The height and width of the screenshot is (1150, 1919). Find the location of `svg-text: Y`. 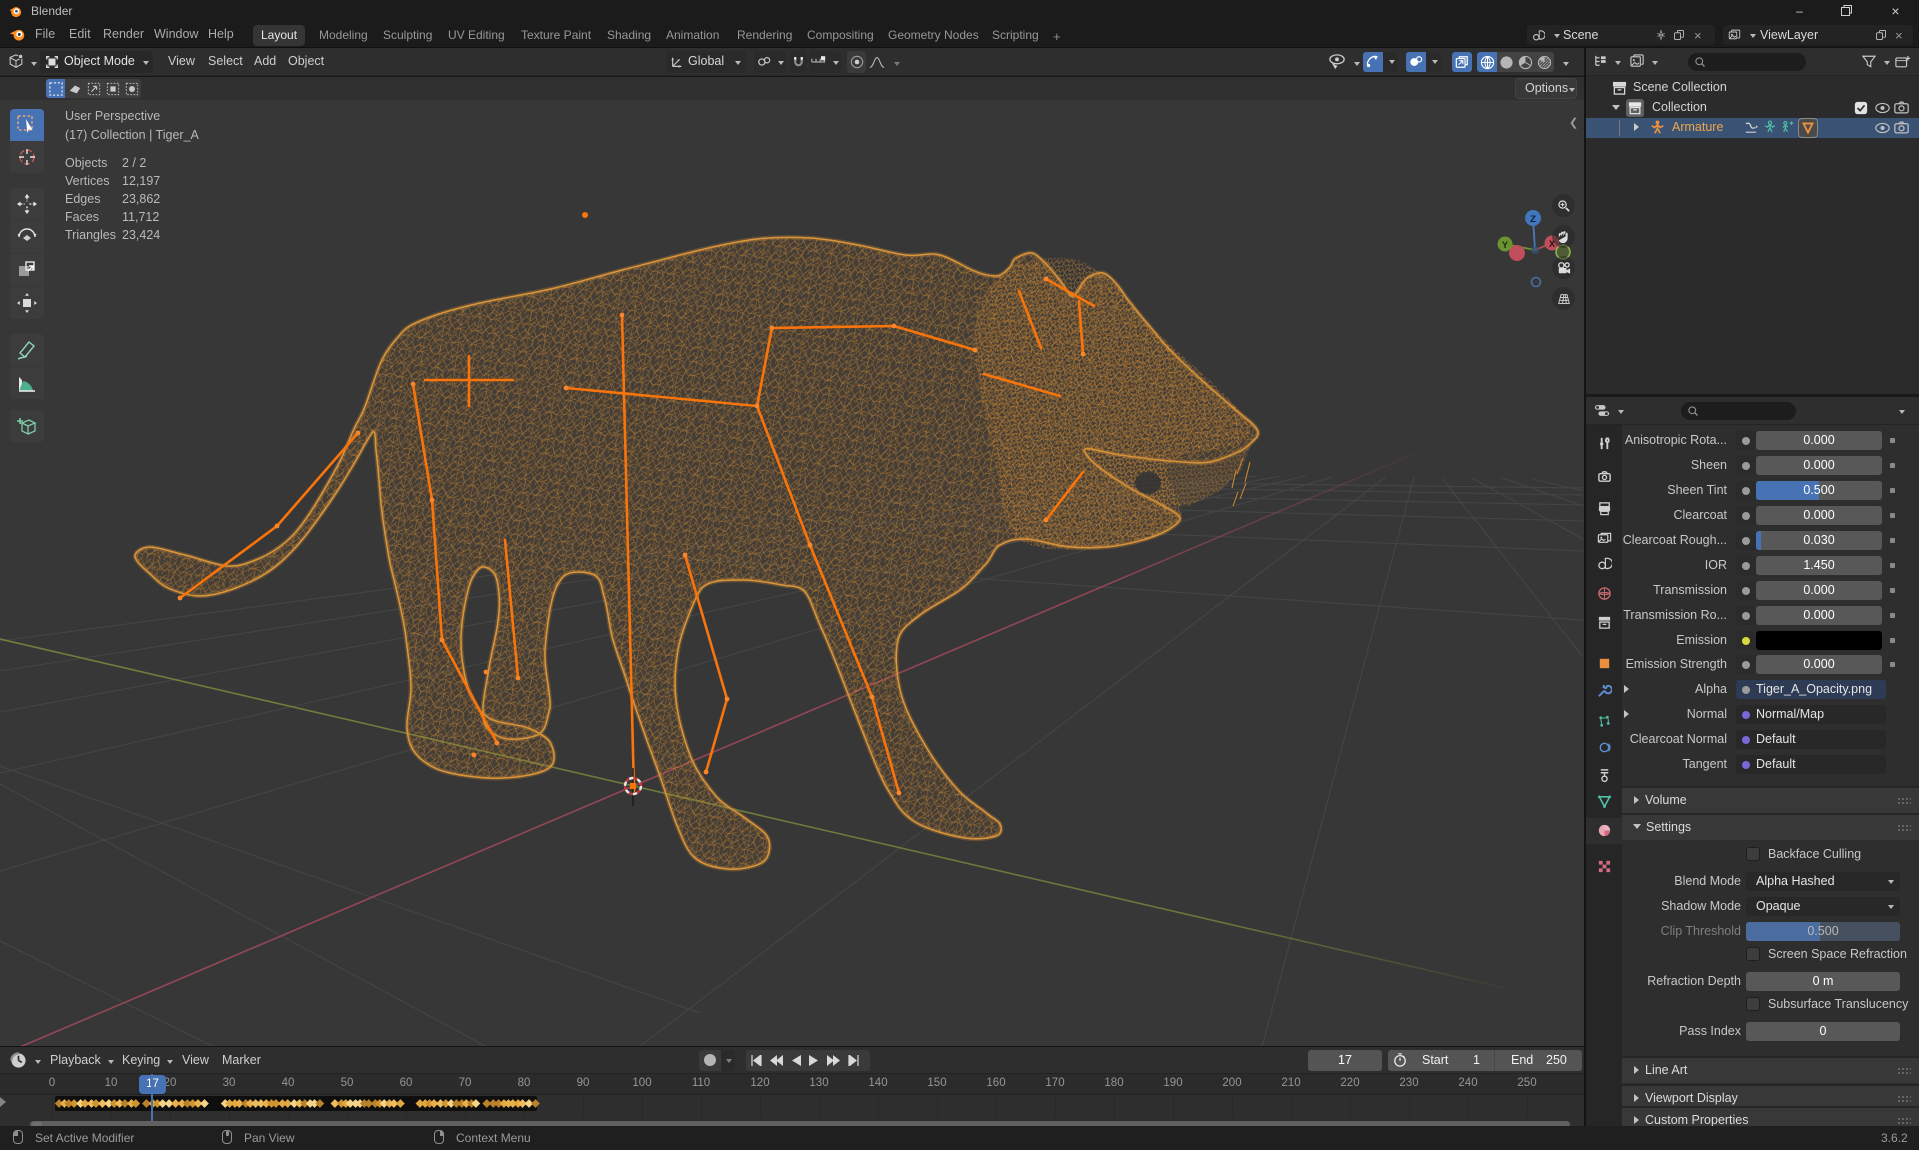

svg-text: Y is located at coordinates (1505, 245).